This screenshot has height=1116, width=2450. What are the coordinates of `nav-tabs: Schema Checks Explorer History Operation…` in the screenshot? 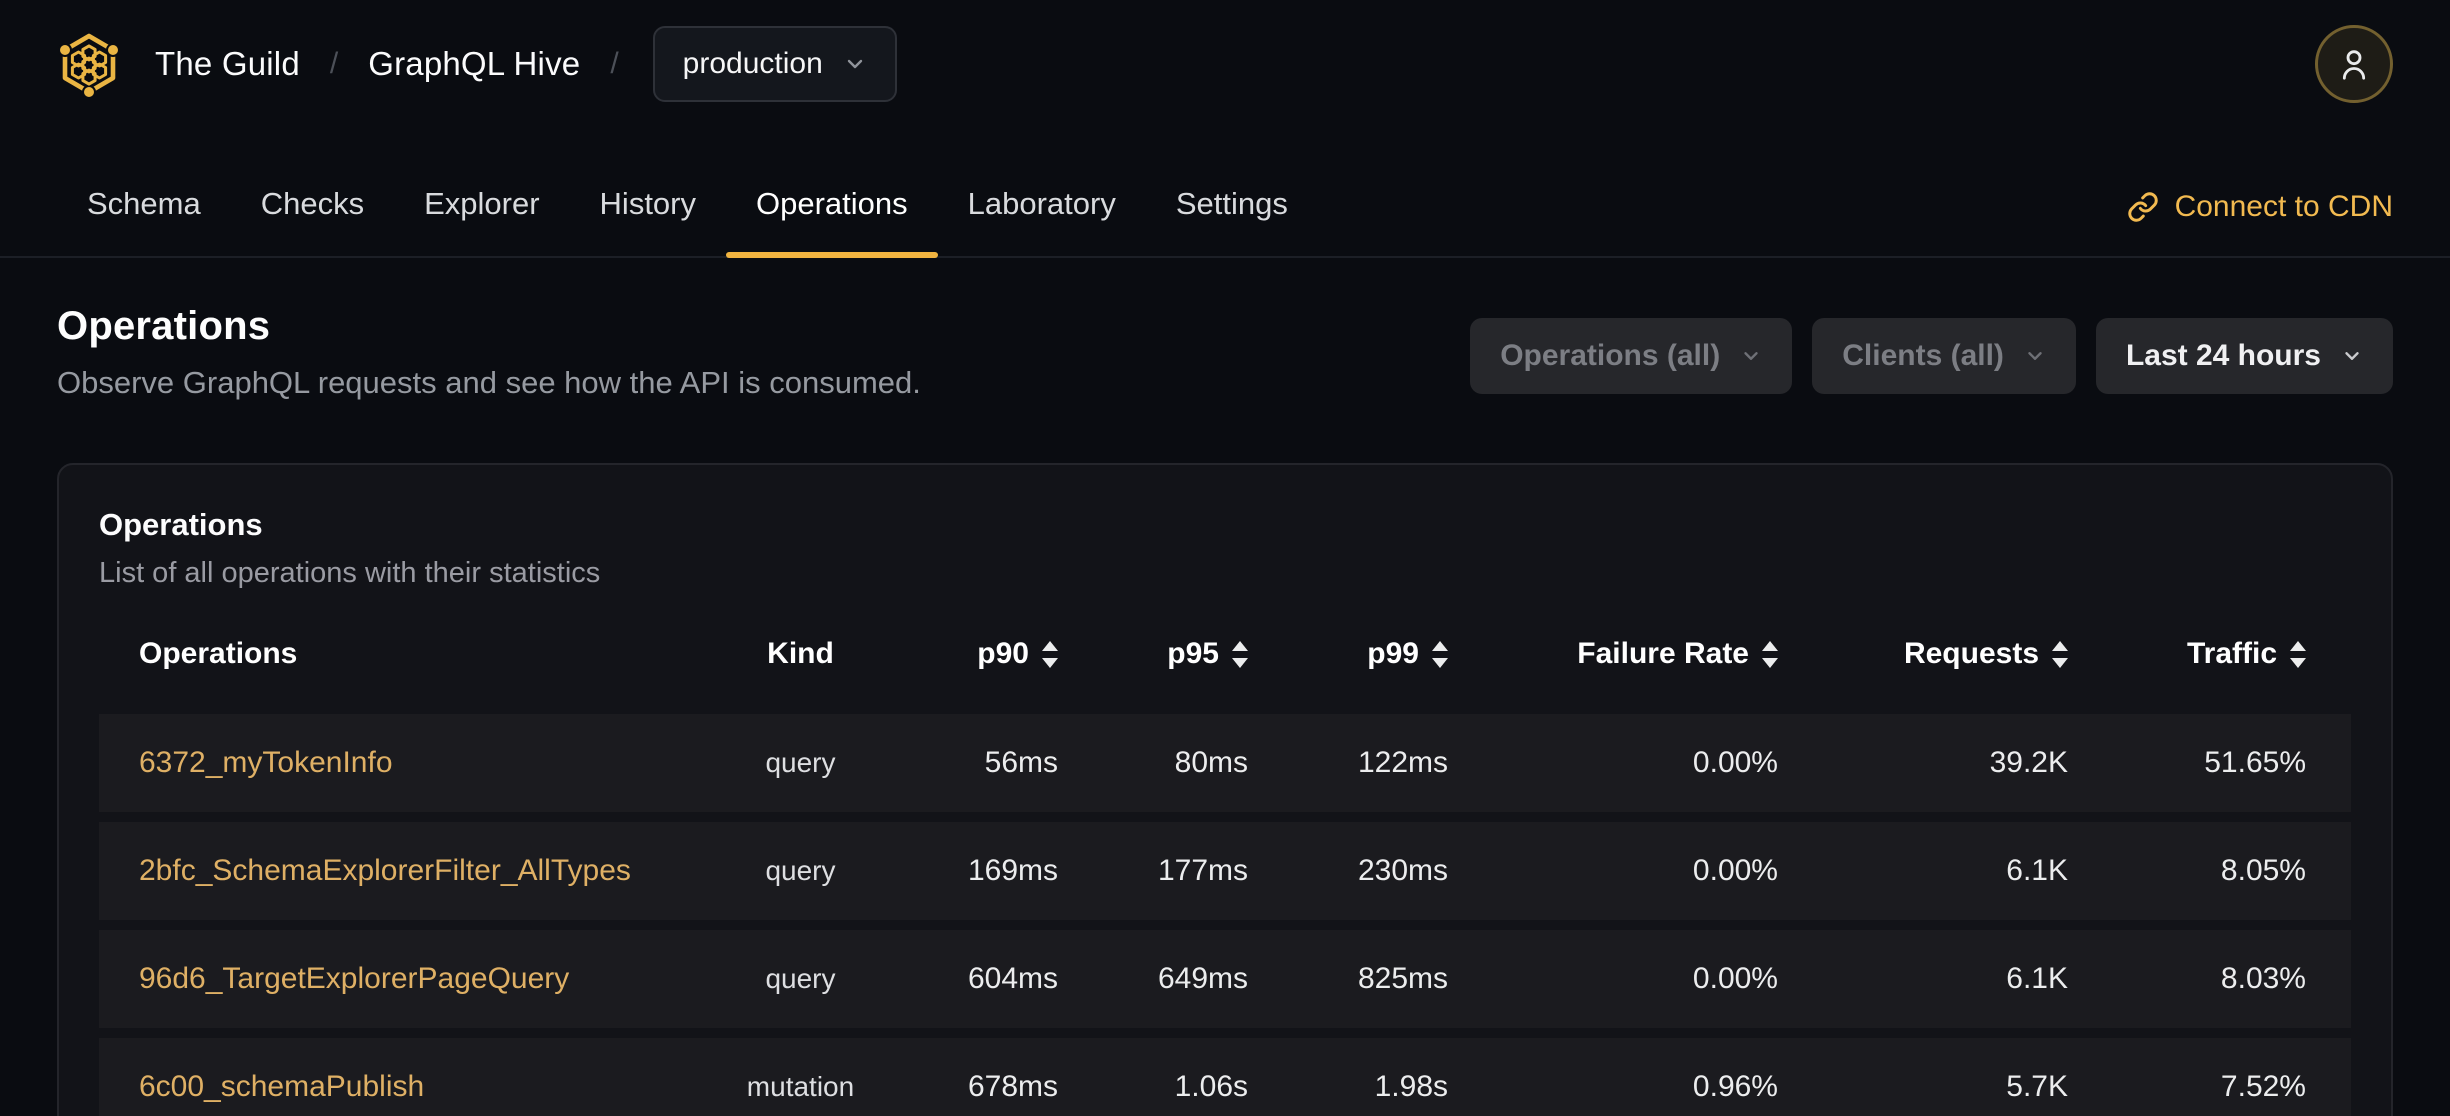 It's located at (687, 222).